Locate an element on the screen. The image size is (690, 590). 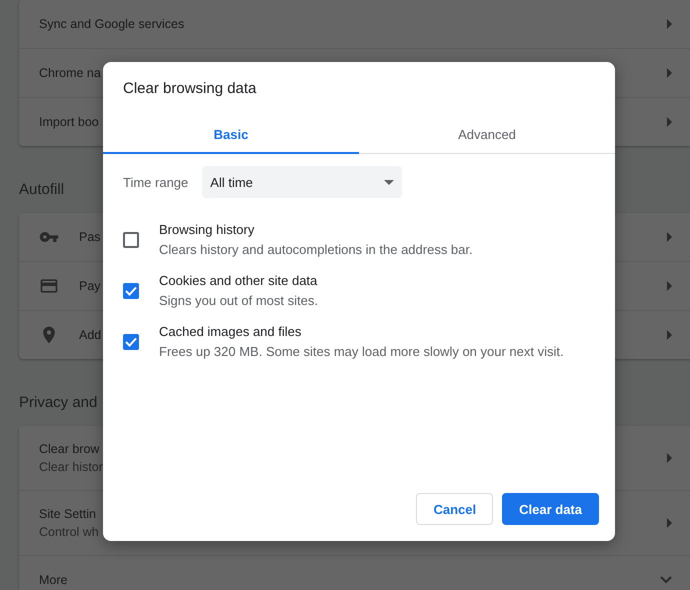
option-description: Signs you out of most sites. is located at coordinates (238, 300).